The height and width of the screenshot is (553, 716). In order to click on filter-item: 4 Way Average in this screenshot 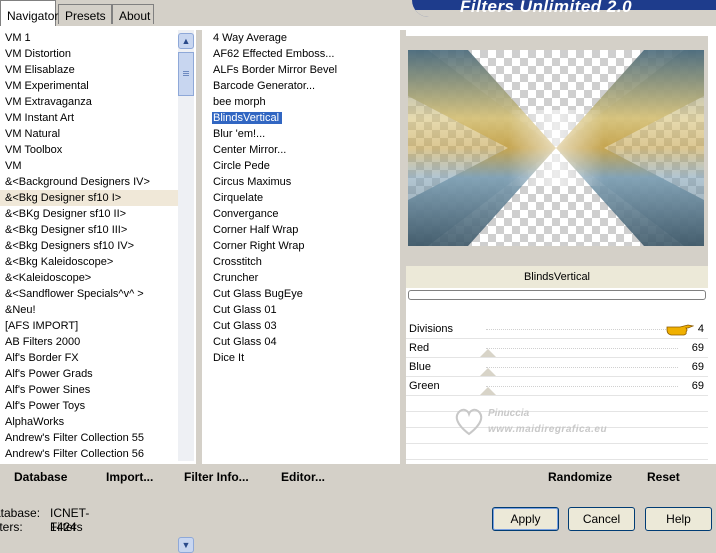, I will do `click(303, 38)`.